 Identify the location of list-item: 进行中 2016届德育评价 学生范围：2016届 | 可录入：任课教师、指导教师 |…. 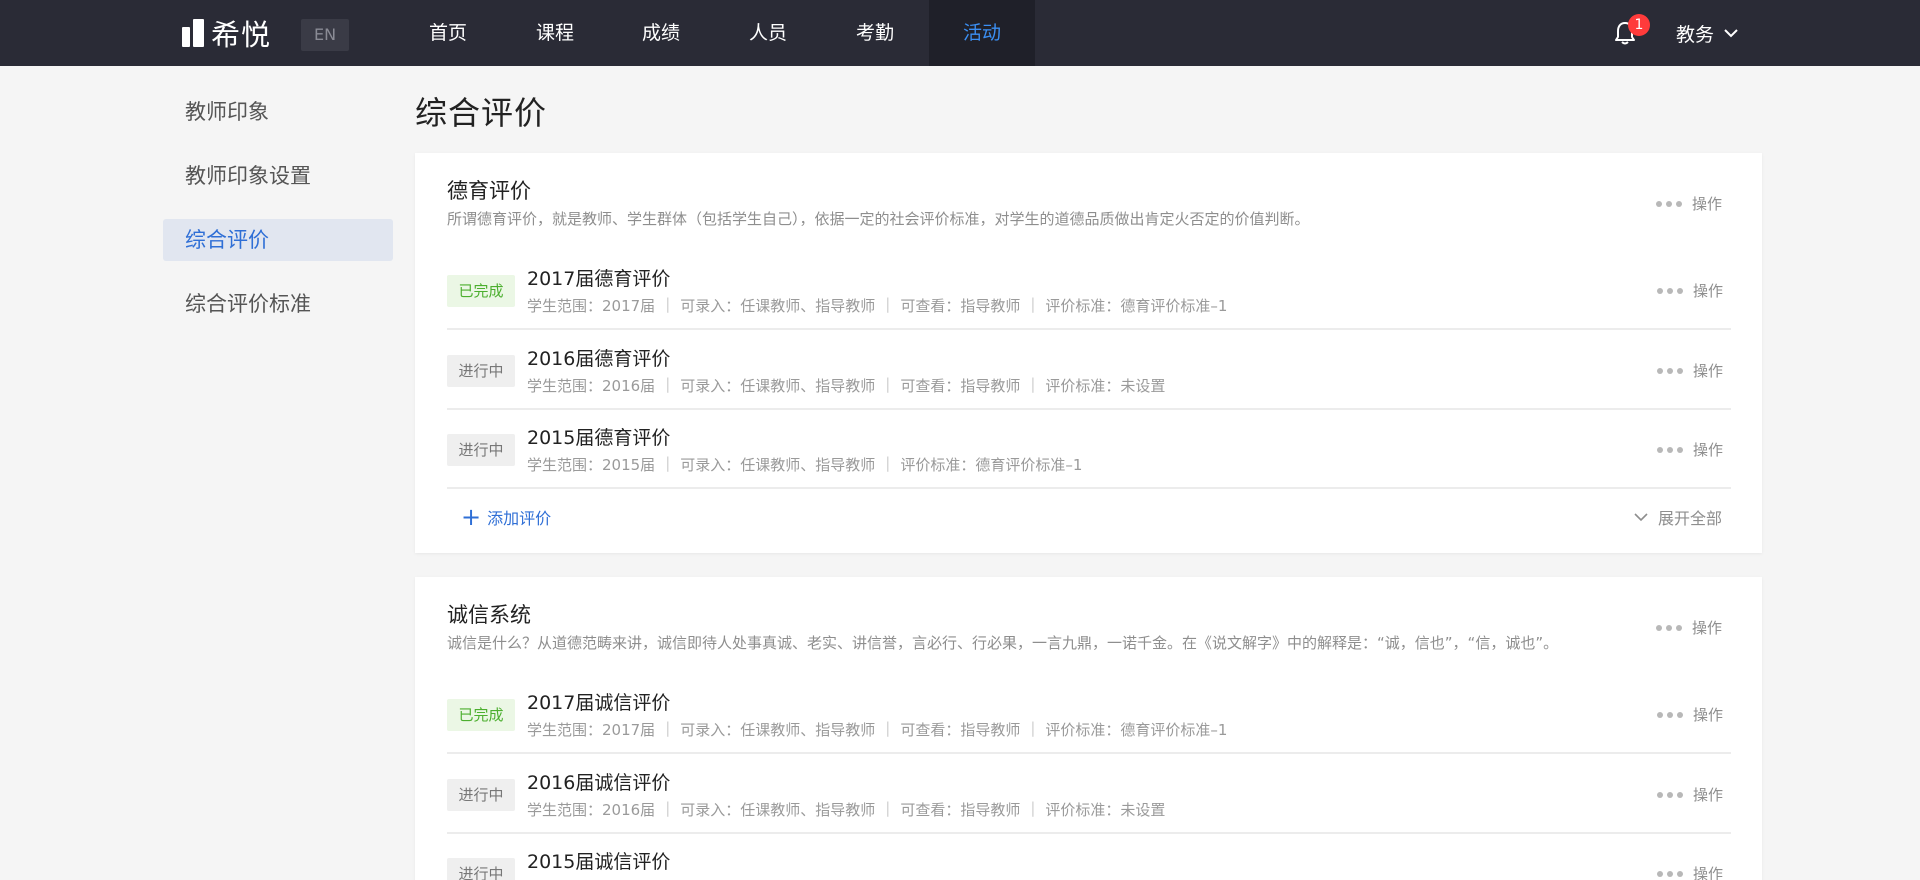
(1089, 371).